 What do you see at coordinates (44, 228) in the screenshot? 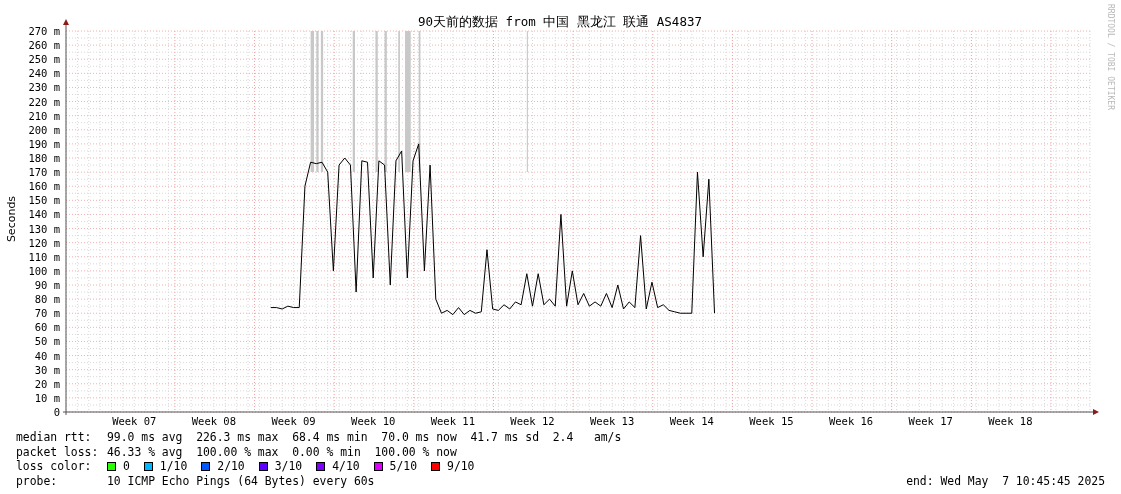
I see `y-tick-label: 130 m` at bounding box center [44, 228].